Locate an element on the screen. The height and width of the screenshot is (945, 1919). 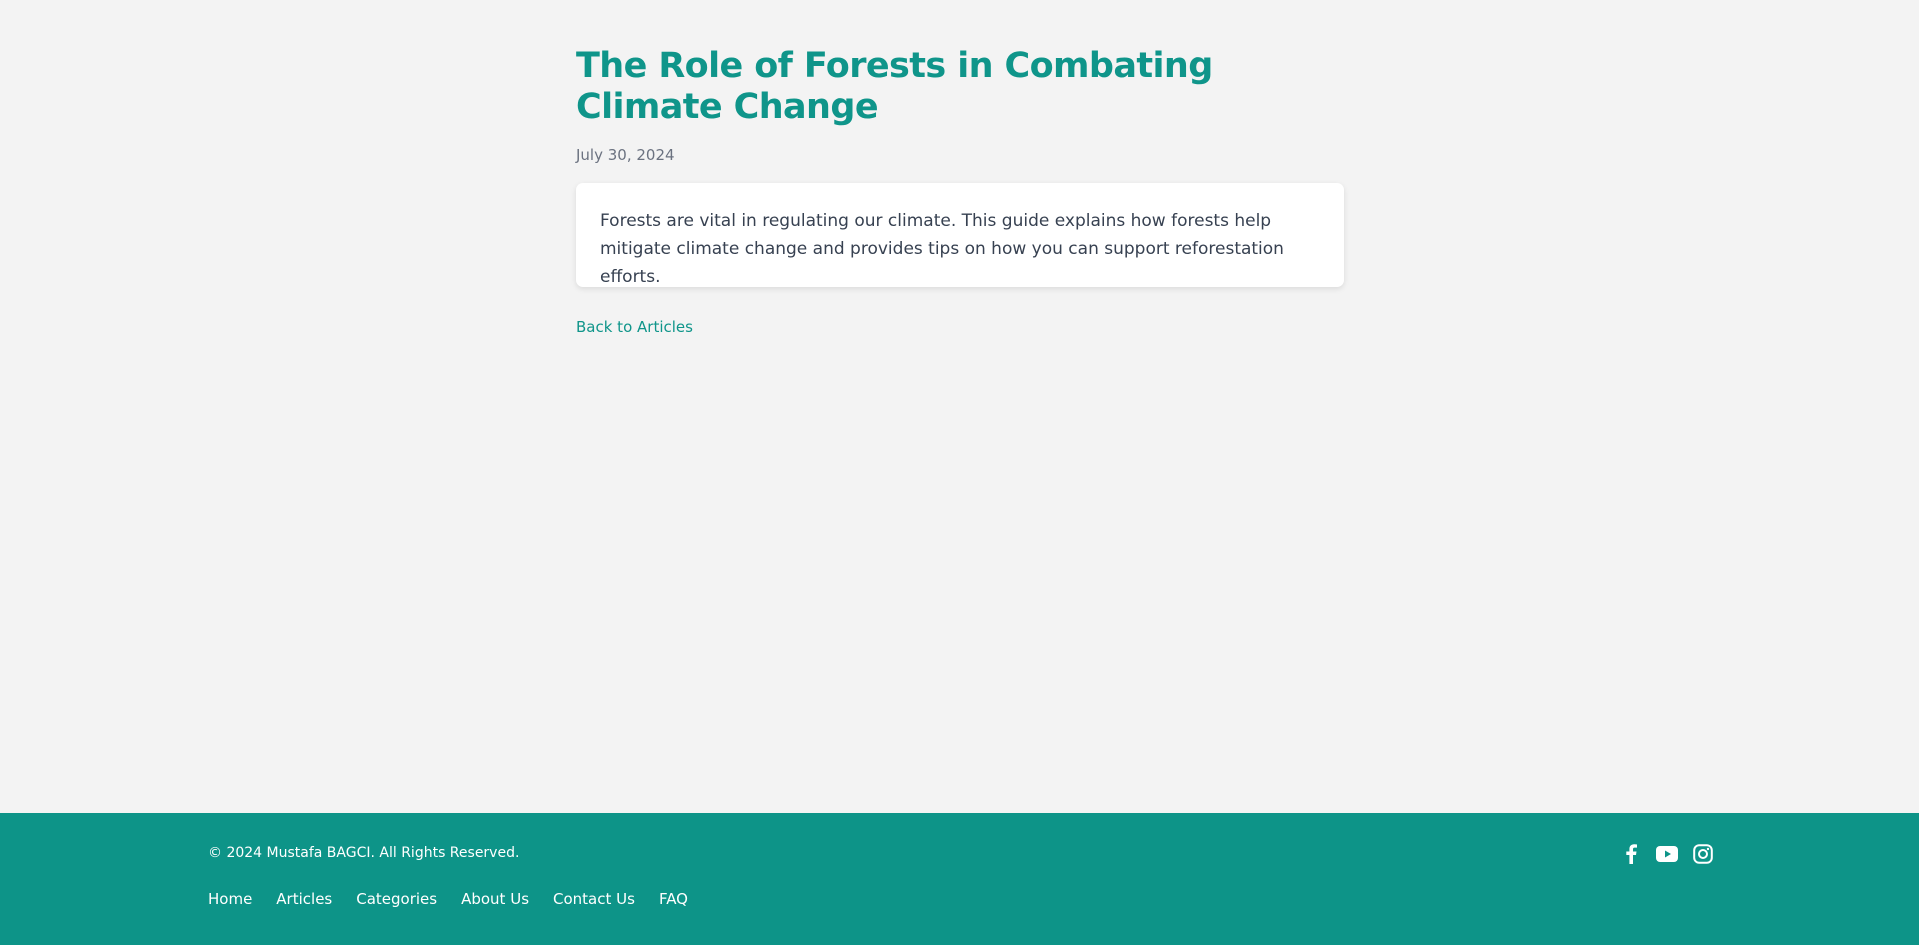
youtube-icon is located at coordinates (1667, 854).